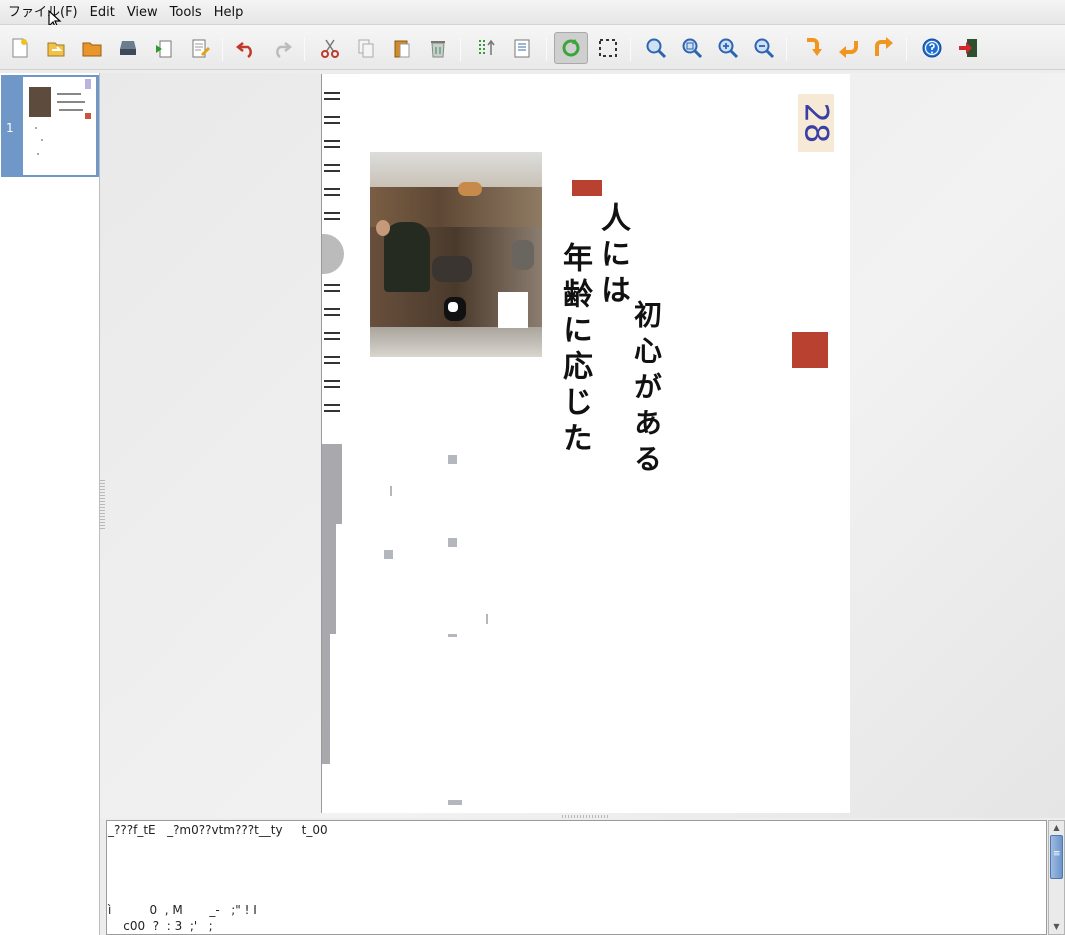 The image size is (1065, 935). What do you see at coordinates (50, 504) in the screenshot?
I see `thumbnail-panel: 1` at bounding box center [50, 504].